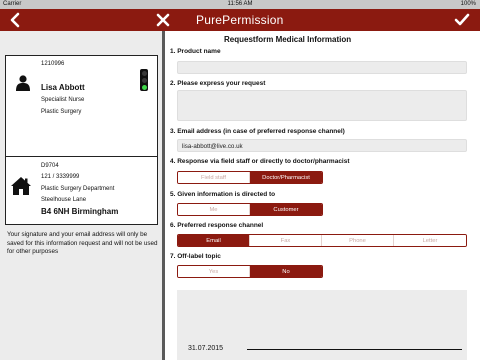 This screenshot has height=360, width=480. I want to click on page-title: PurePermission, so click(240, 20).